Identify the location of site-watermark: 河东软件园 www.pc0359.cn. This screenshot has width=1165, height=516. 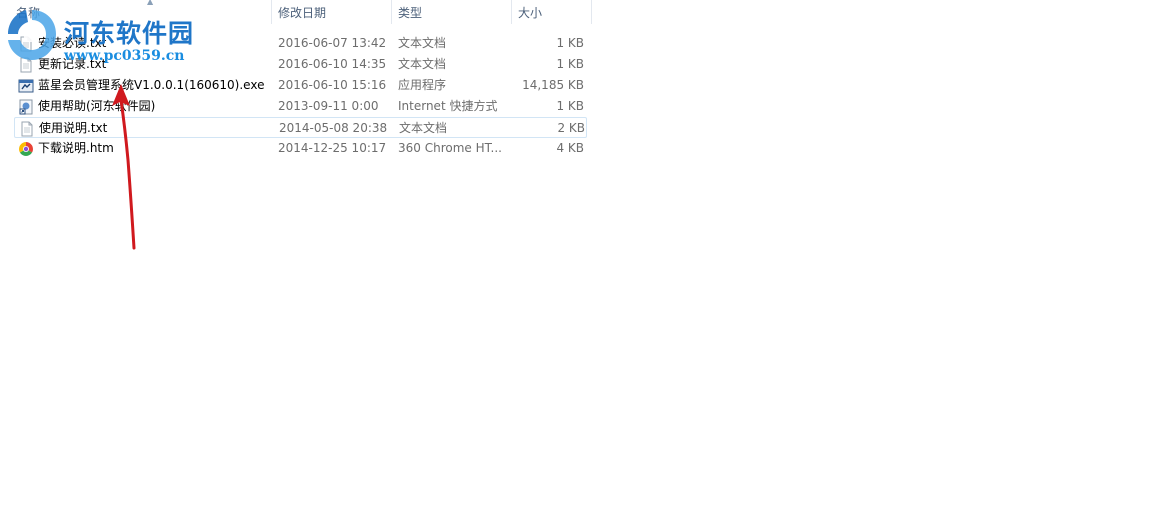
(107, 36).